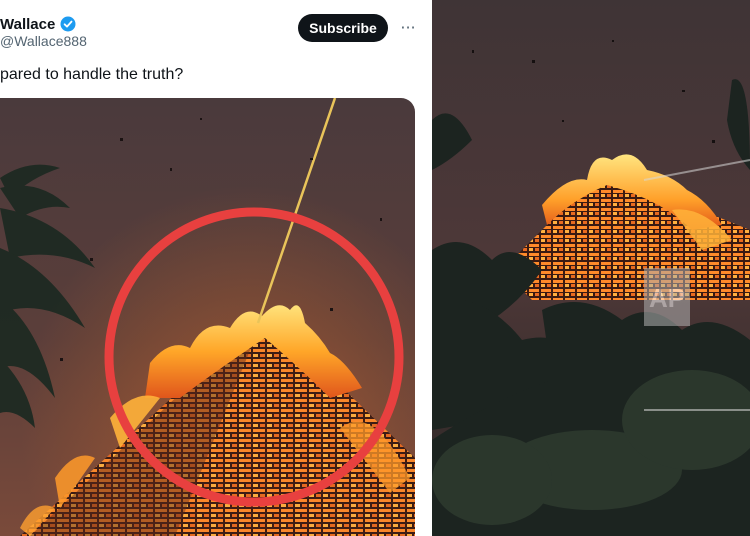 The width and height of the screenshot is (750, 536). Describe the element at coordinates (343, 28) in the screenshot. I see `subscribe-button: Subscribe` at that location.